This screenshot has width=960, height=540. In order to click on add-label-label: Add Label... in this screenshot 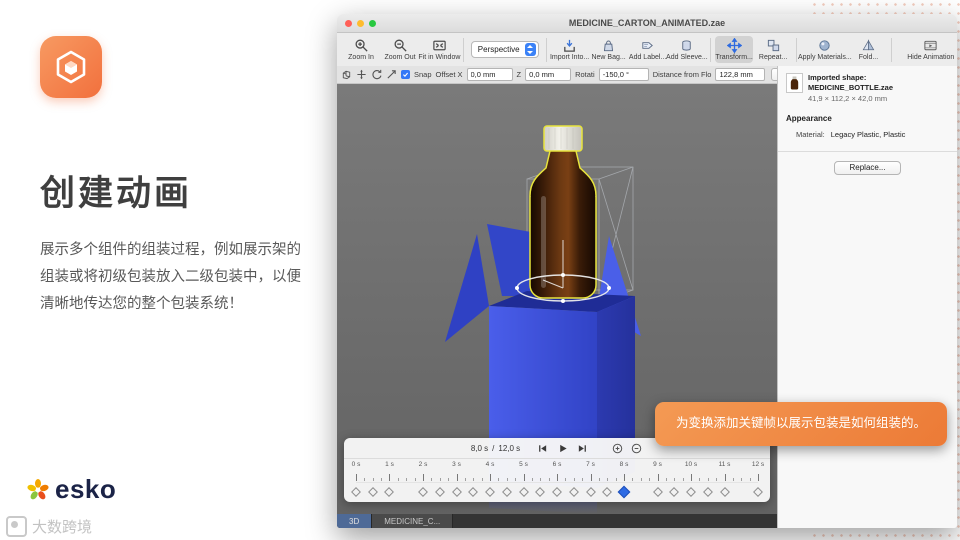, I will do `click(647, 57)`.